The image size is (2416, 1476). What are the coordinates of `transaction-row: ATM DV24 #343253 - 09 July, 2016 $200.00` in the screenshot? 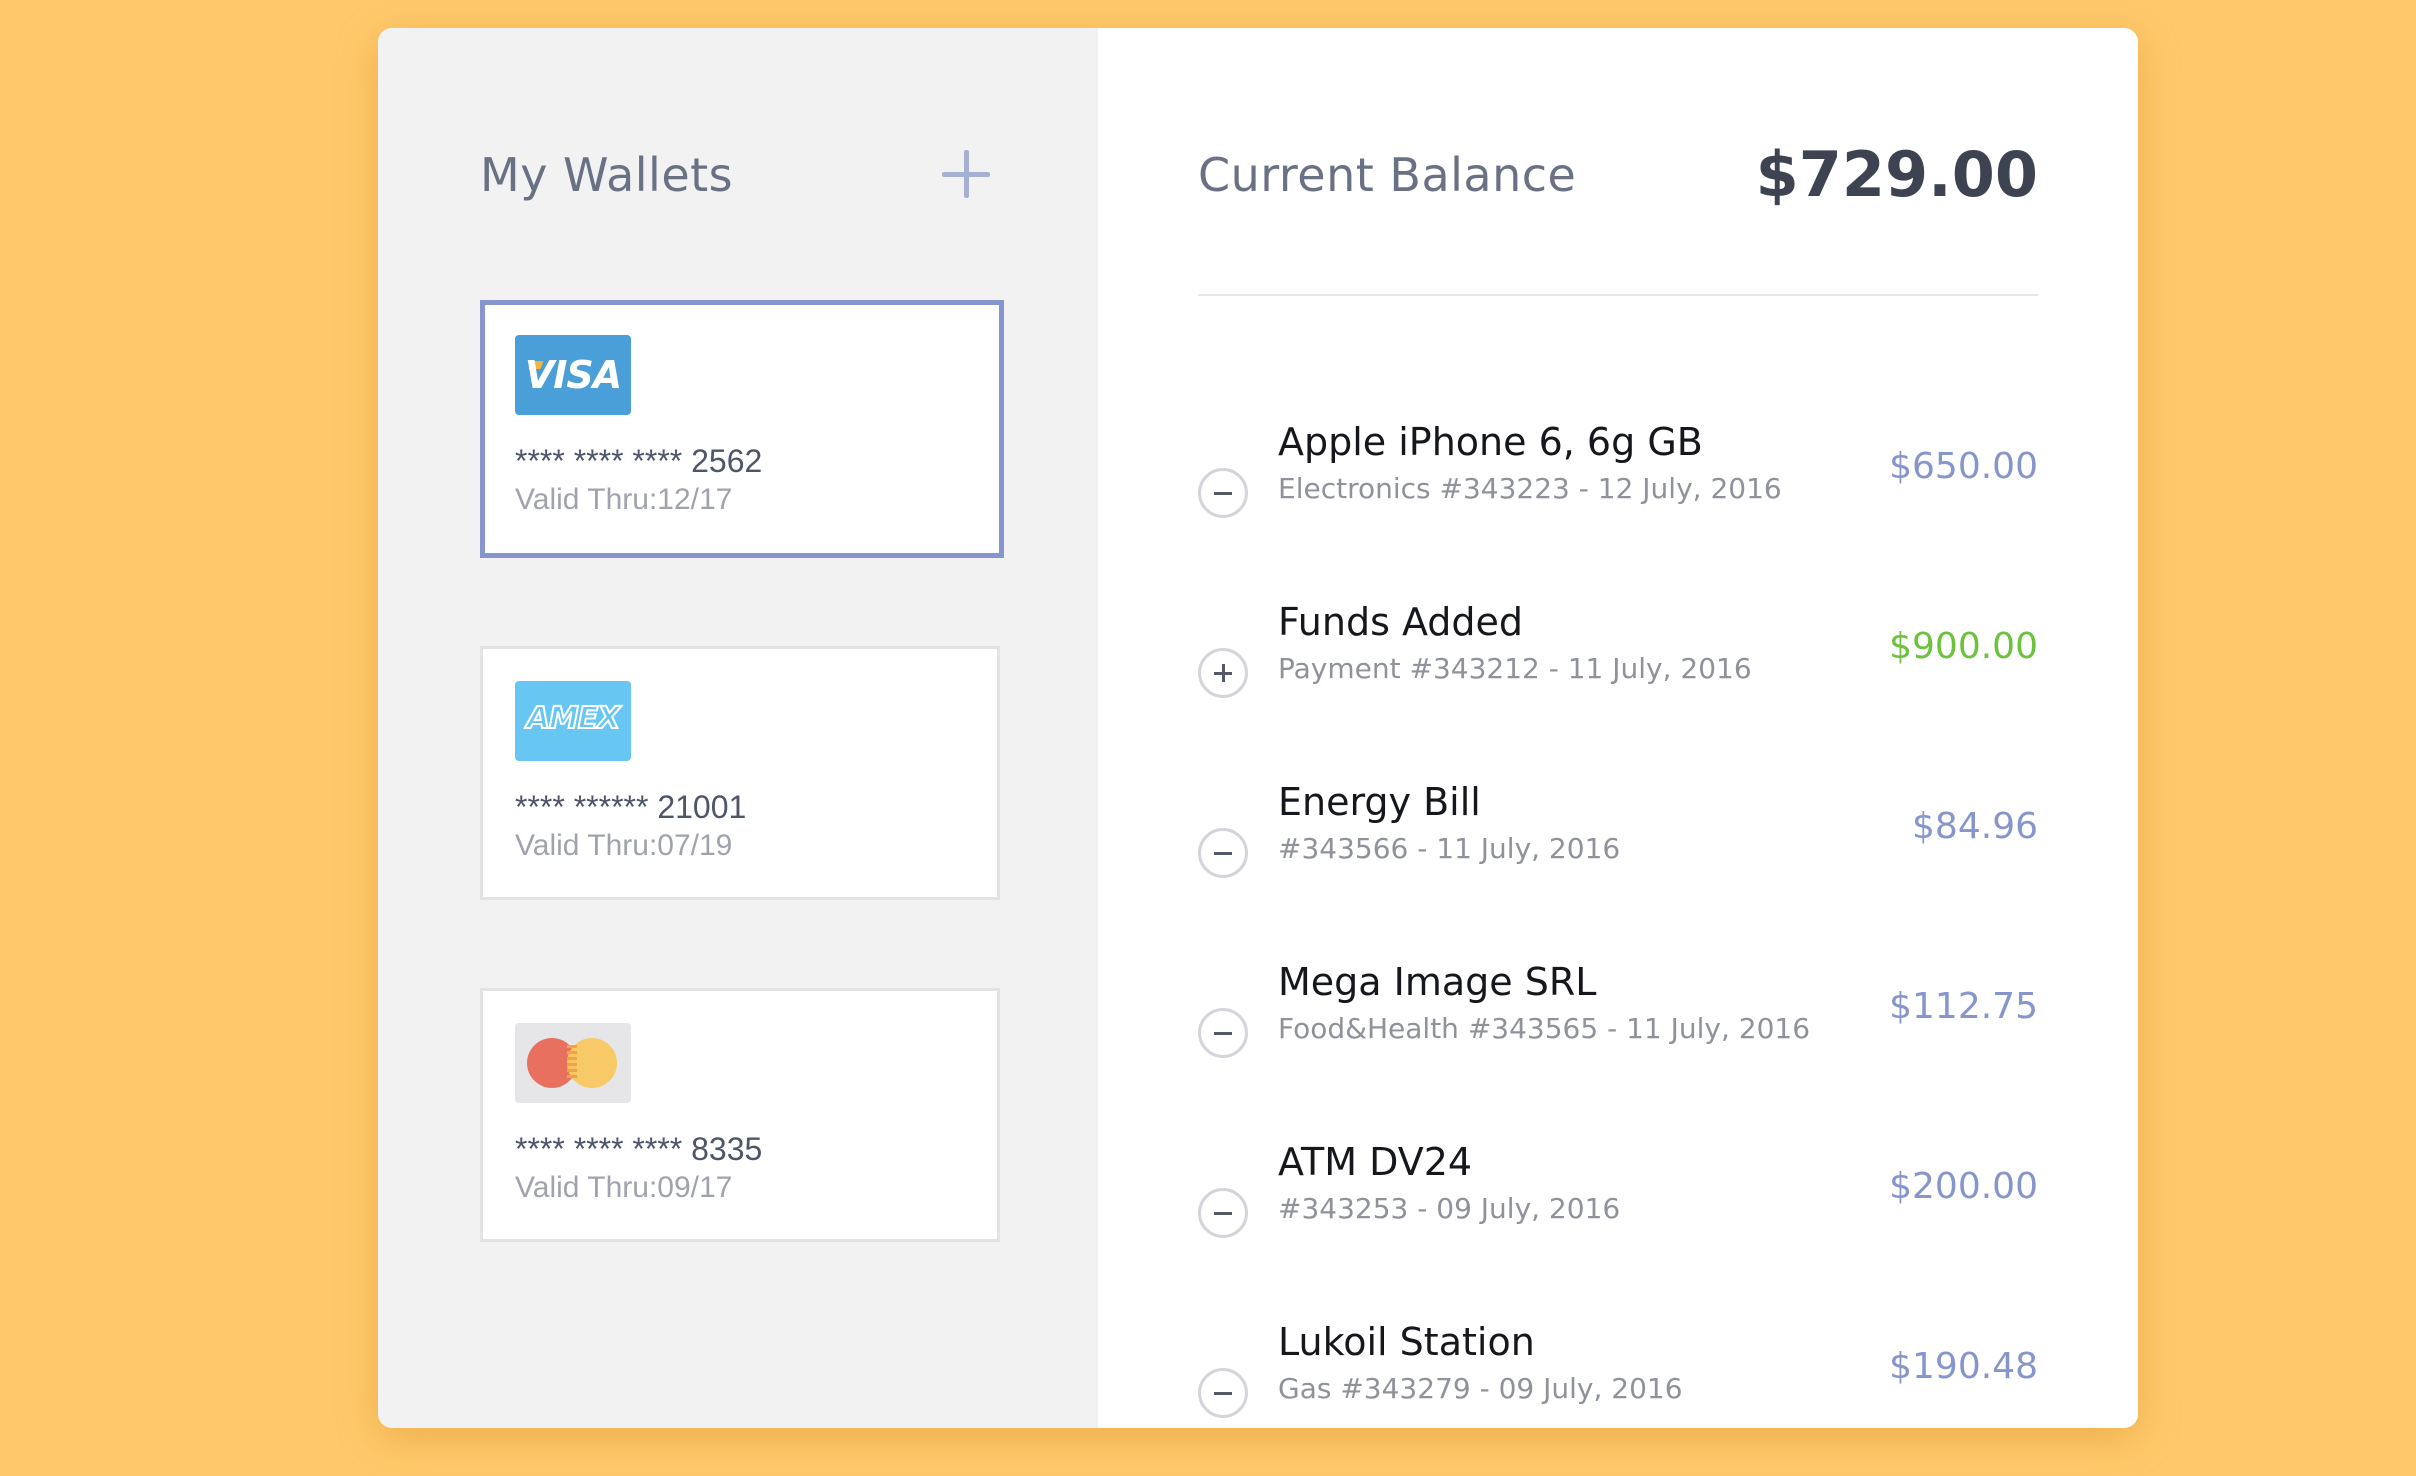 It's located at (1618, 1213).